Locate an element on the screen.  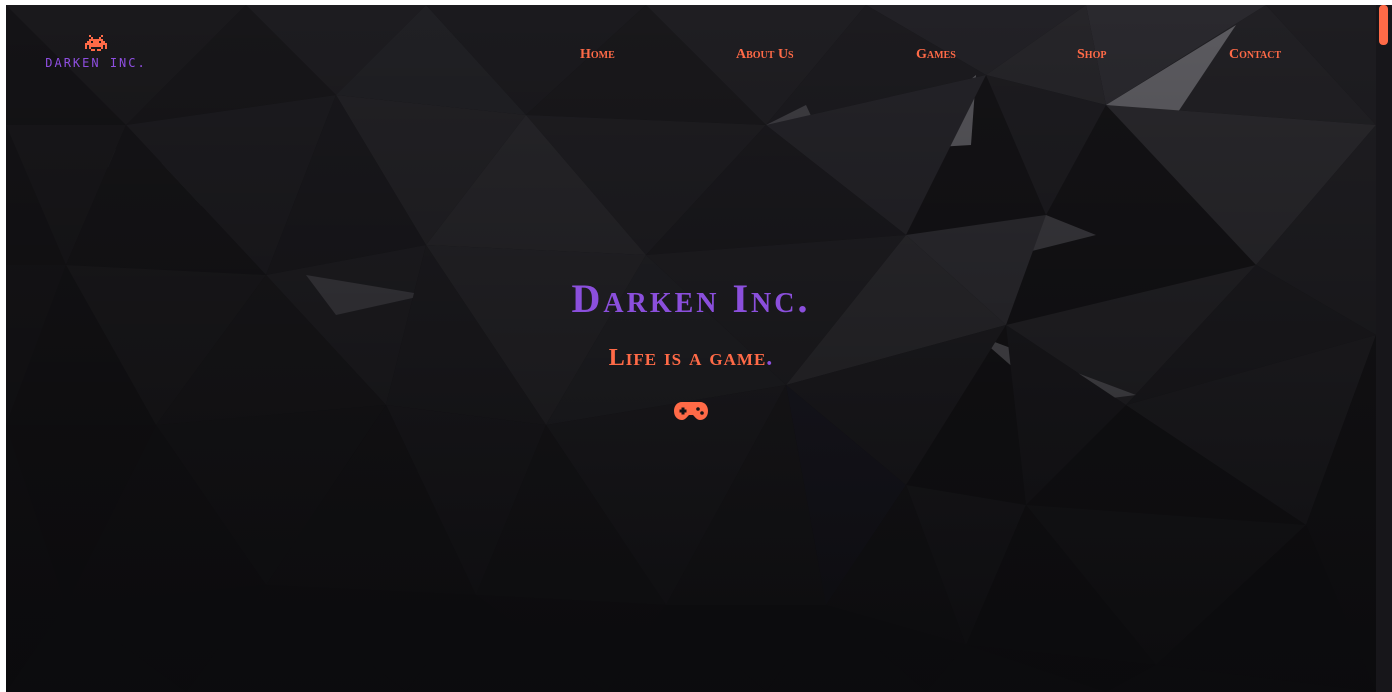
nav-item-about-us: About Us is located at coordinates (765, 55).